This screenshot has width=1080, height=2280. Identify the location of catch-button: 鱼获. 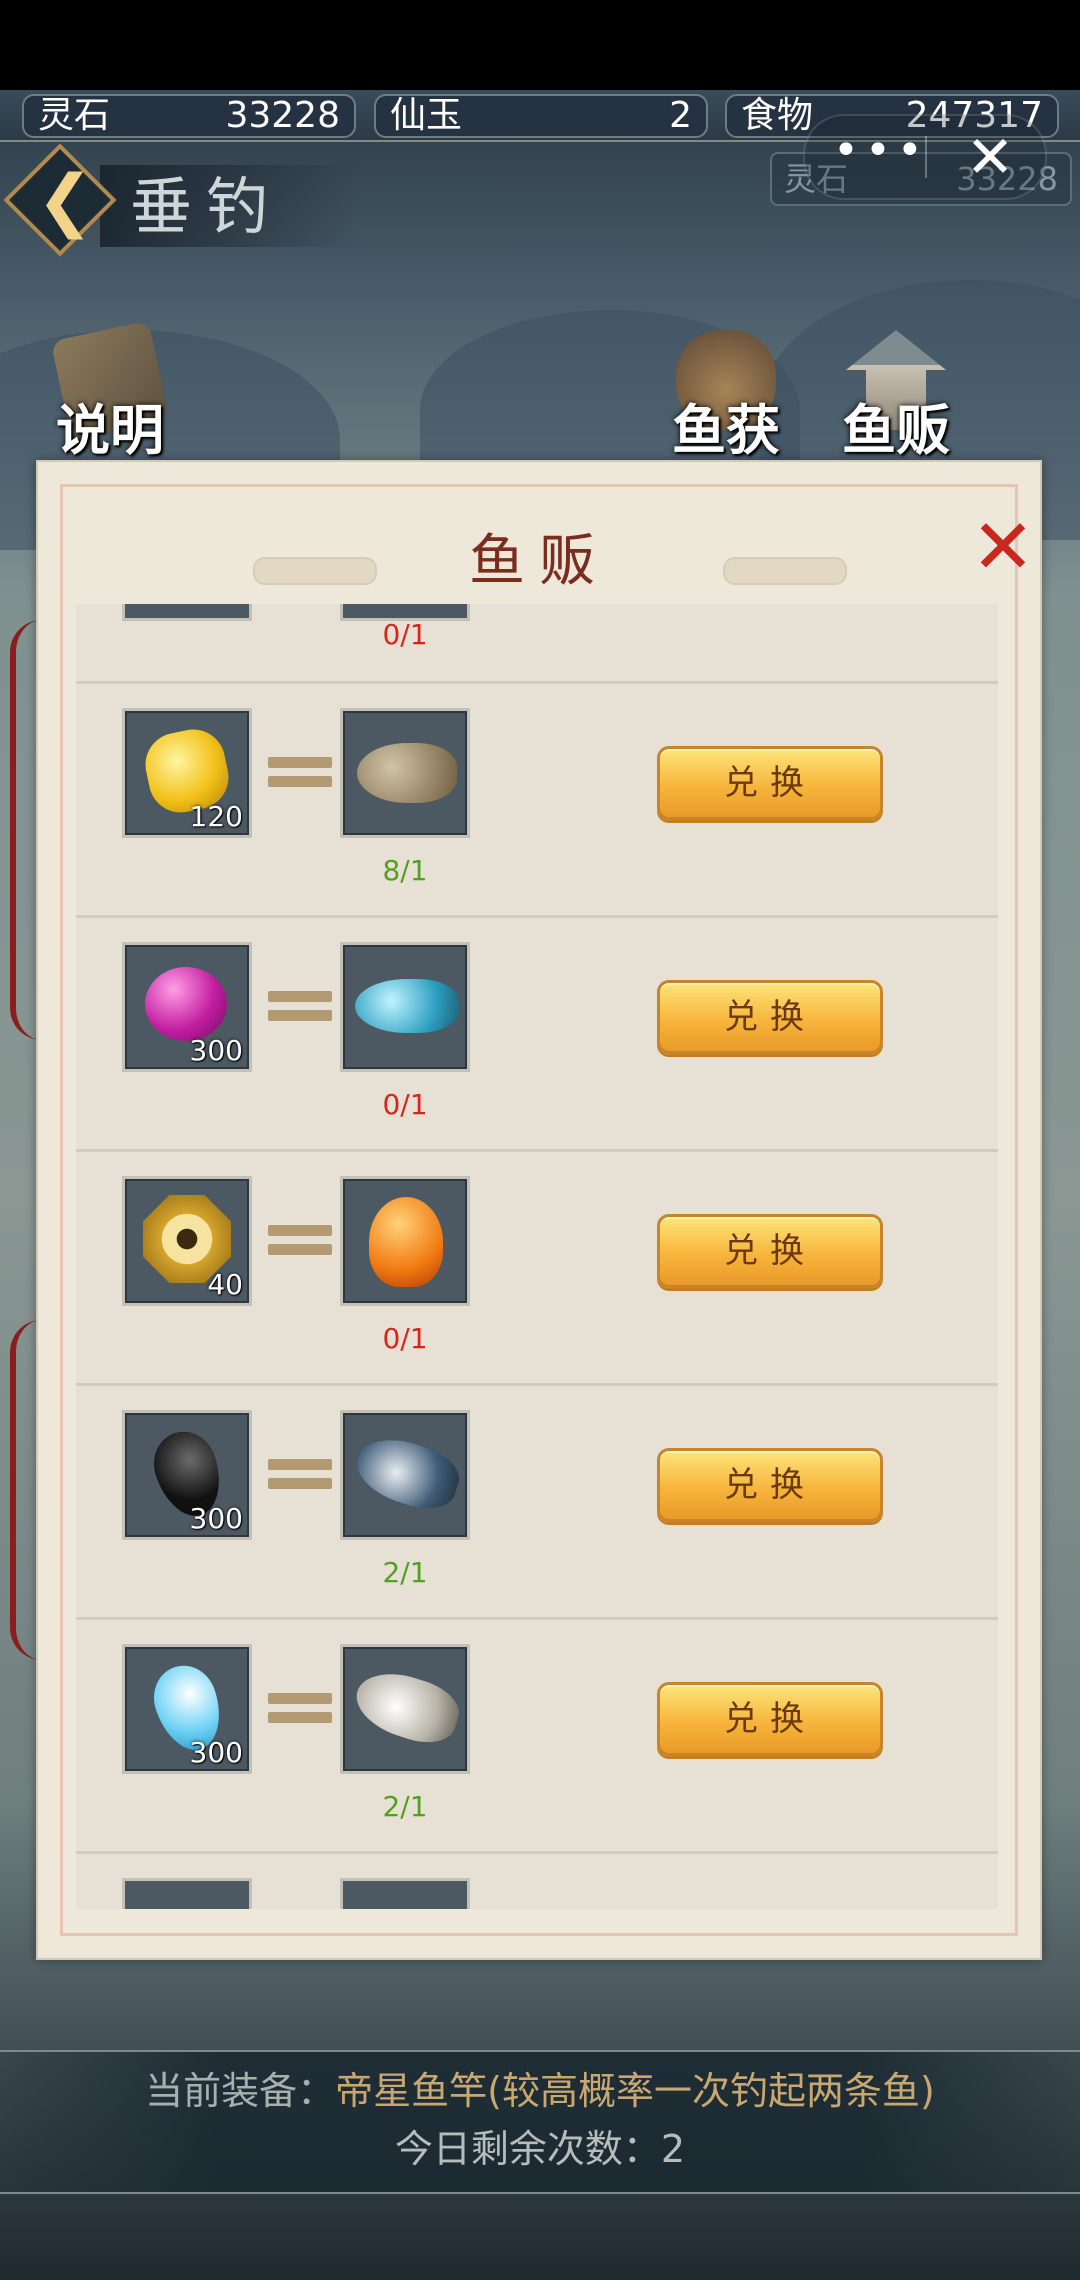
(726, 395).